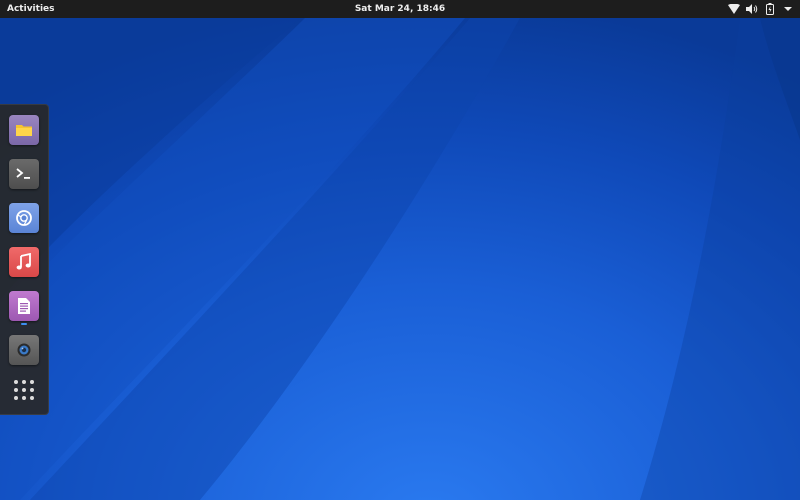 This screenshot has width=800, height=500. I want to click on clock: Sat Mar 24, 18:46, so click(400, 9).